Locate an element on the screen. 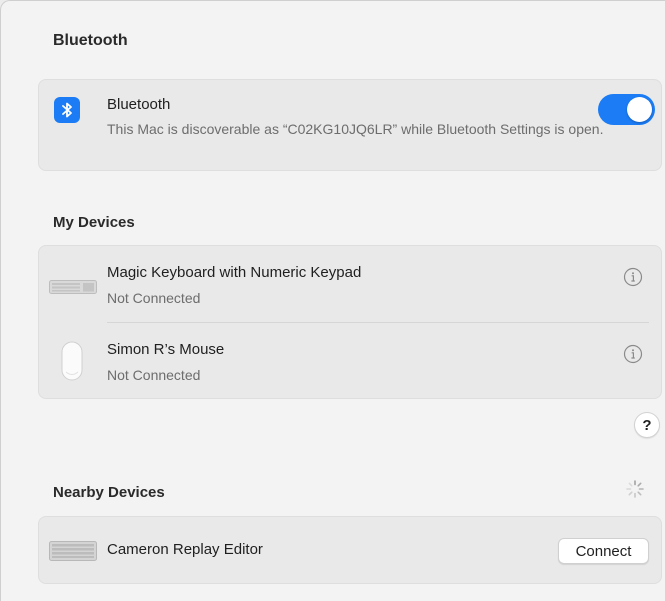 Image resolution: width=665 pixels, height=601 pixels. connect-button: Connect is located at coordinates (603, 551).